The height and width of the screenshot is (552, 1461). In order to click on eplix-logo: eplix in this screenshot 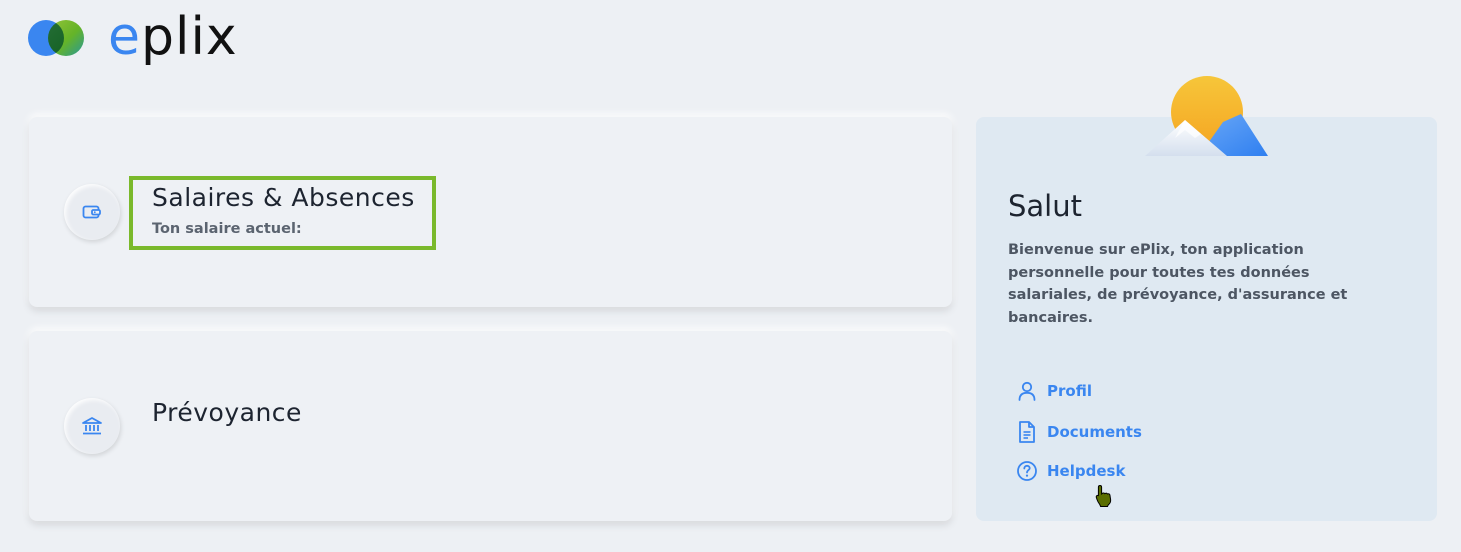, I will do `click(133, 37)`.